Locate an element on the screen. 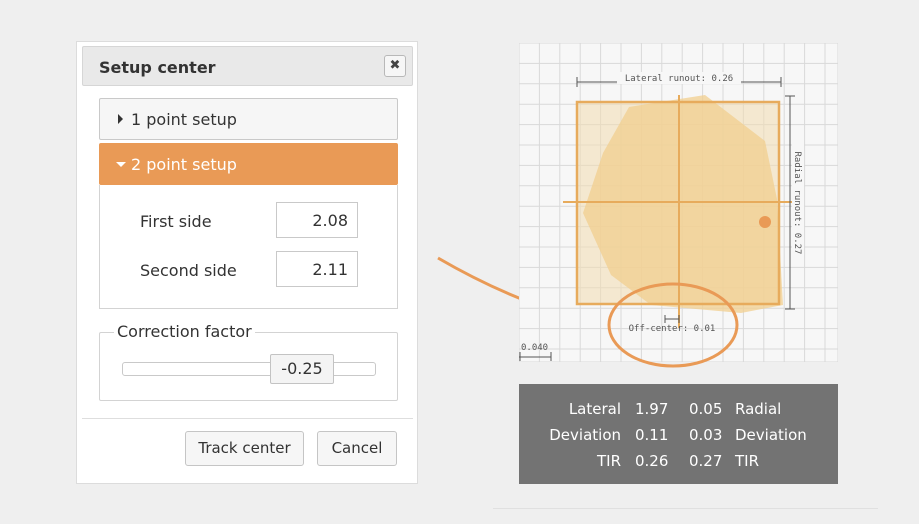 Image resolution: width=919 pixels, height=524 pixels. stats-value: 1.97 is located at coordinates (652, 409).